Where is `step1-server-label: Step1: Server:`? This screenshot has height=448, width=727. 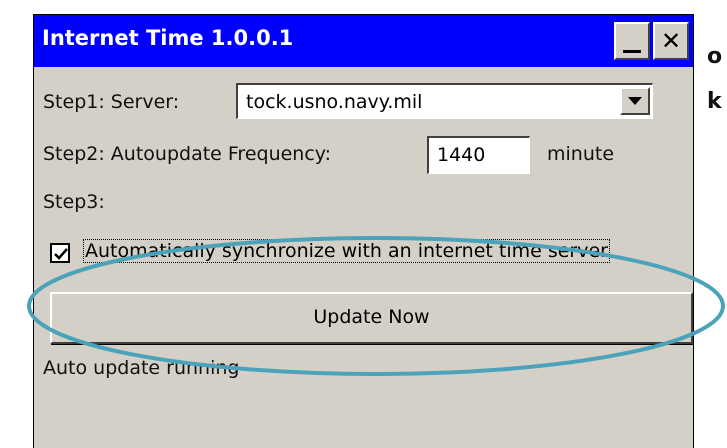 step1-server-label: Step1: Server: is located at coordinates (111, 102).